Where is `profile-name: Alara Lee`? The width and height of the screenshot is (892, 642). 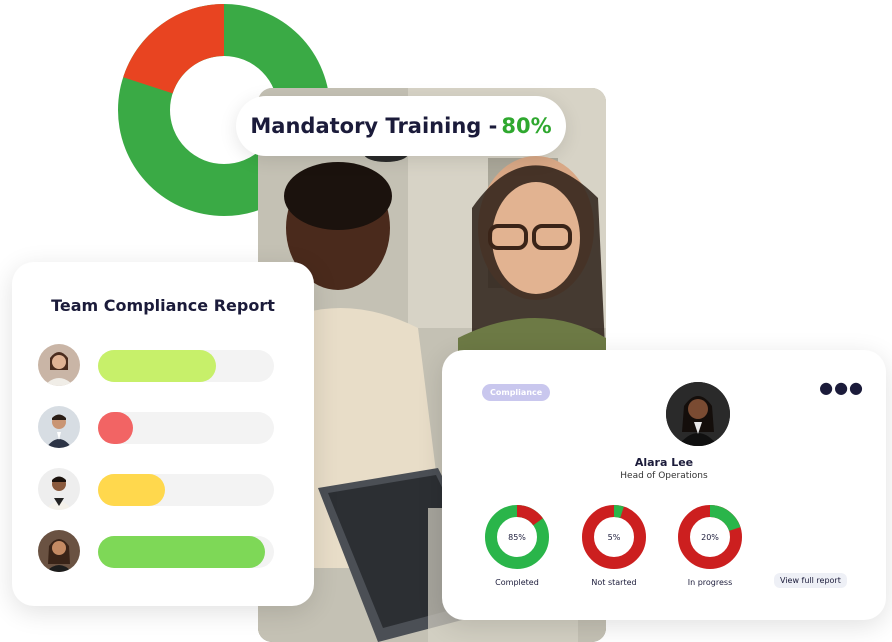 profile-name: Alara Lee is located at coordinates (664, 462).